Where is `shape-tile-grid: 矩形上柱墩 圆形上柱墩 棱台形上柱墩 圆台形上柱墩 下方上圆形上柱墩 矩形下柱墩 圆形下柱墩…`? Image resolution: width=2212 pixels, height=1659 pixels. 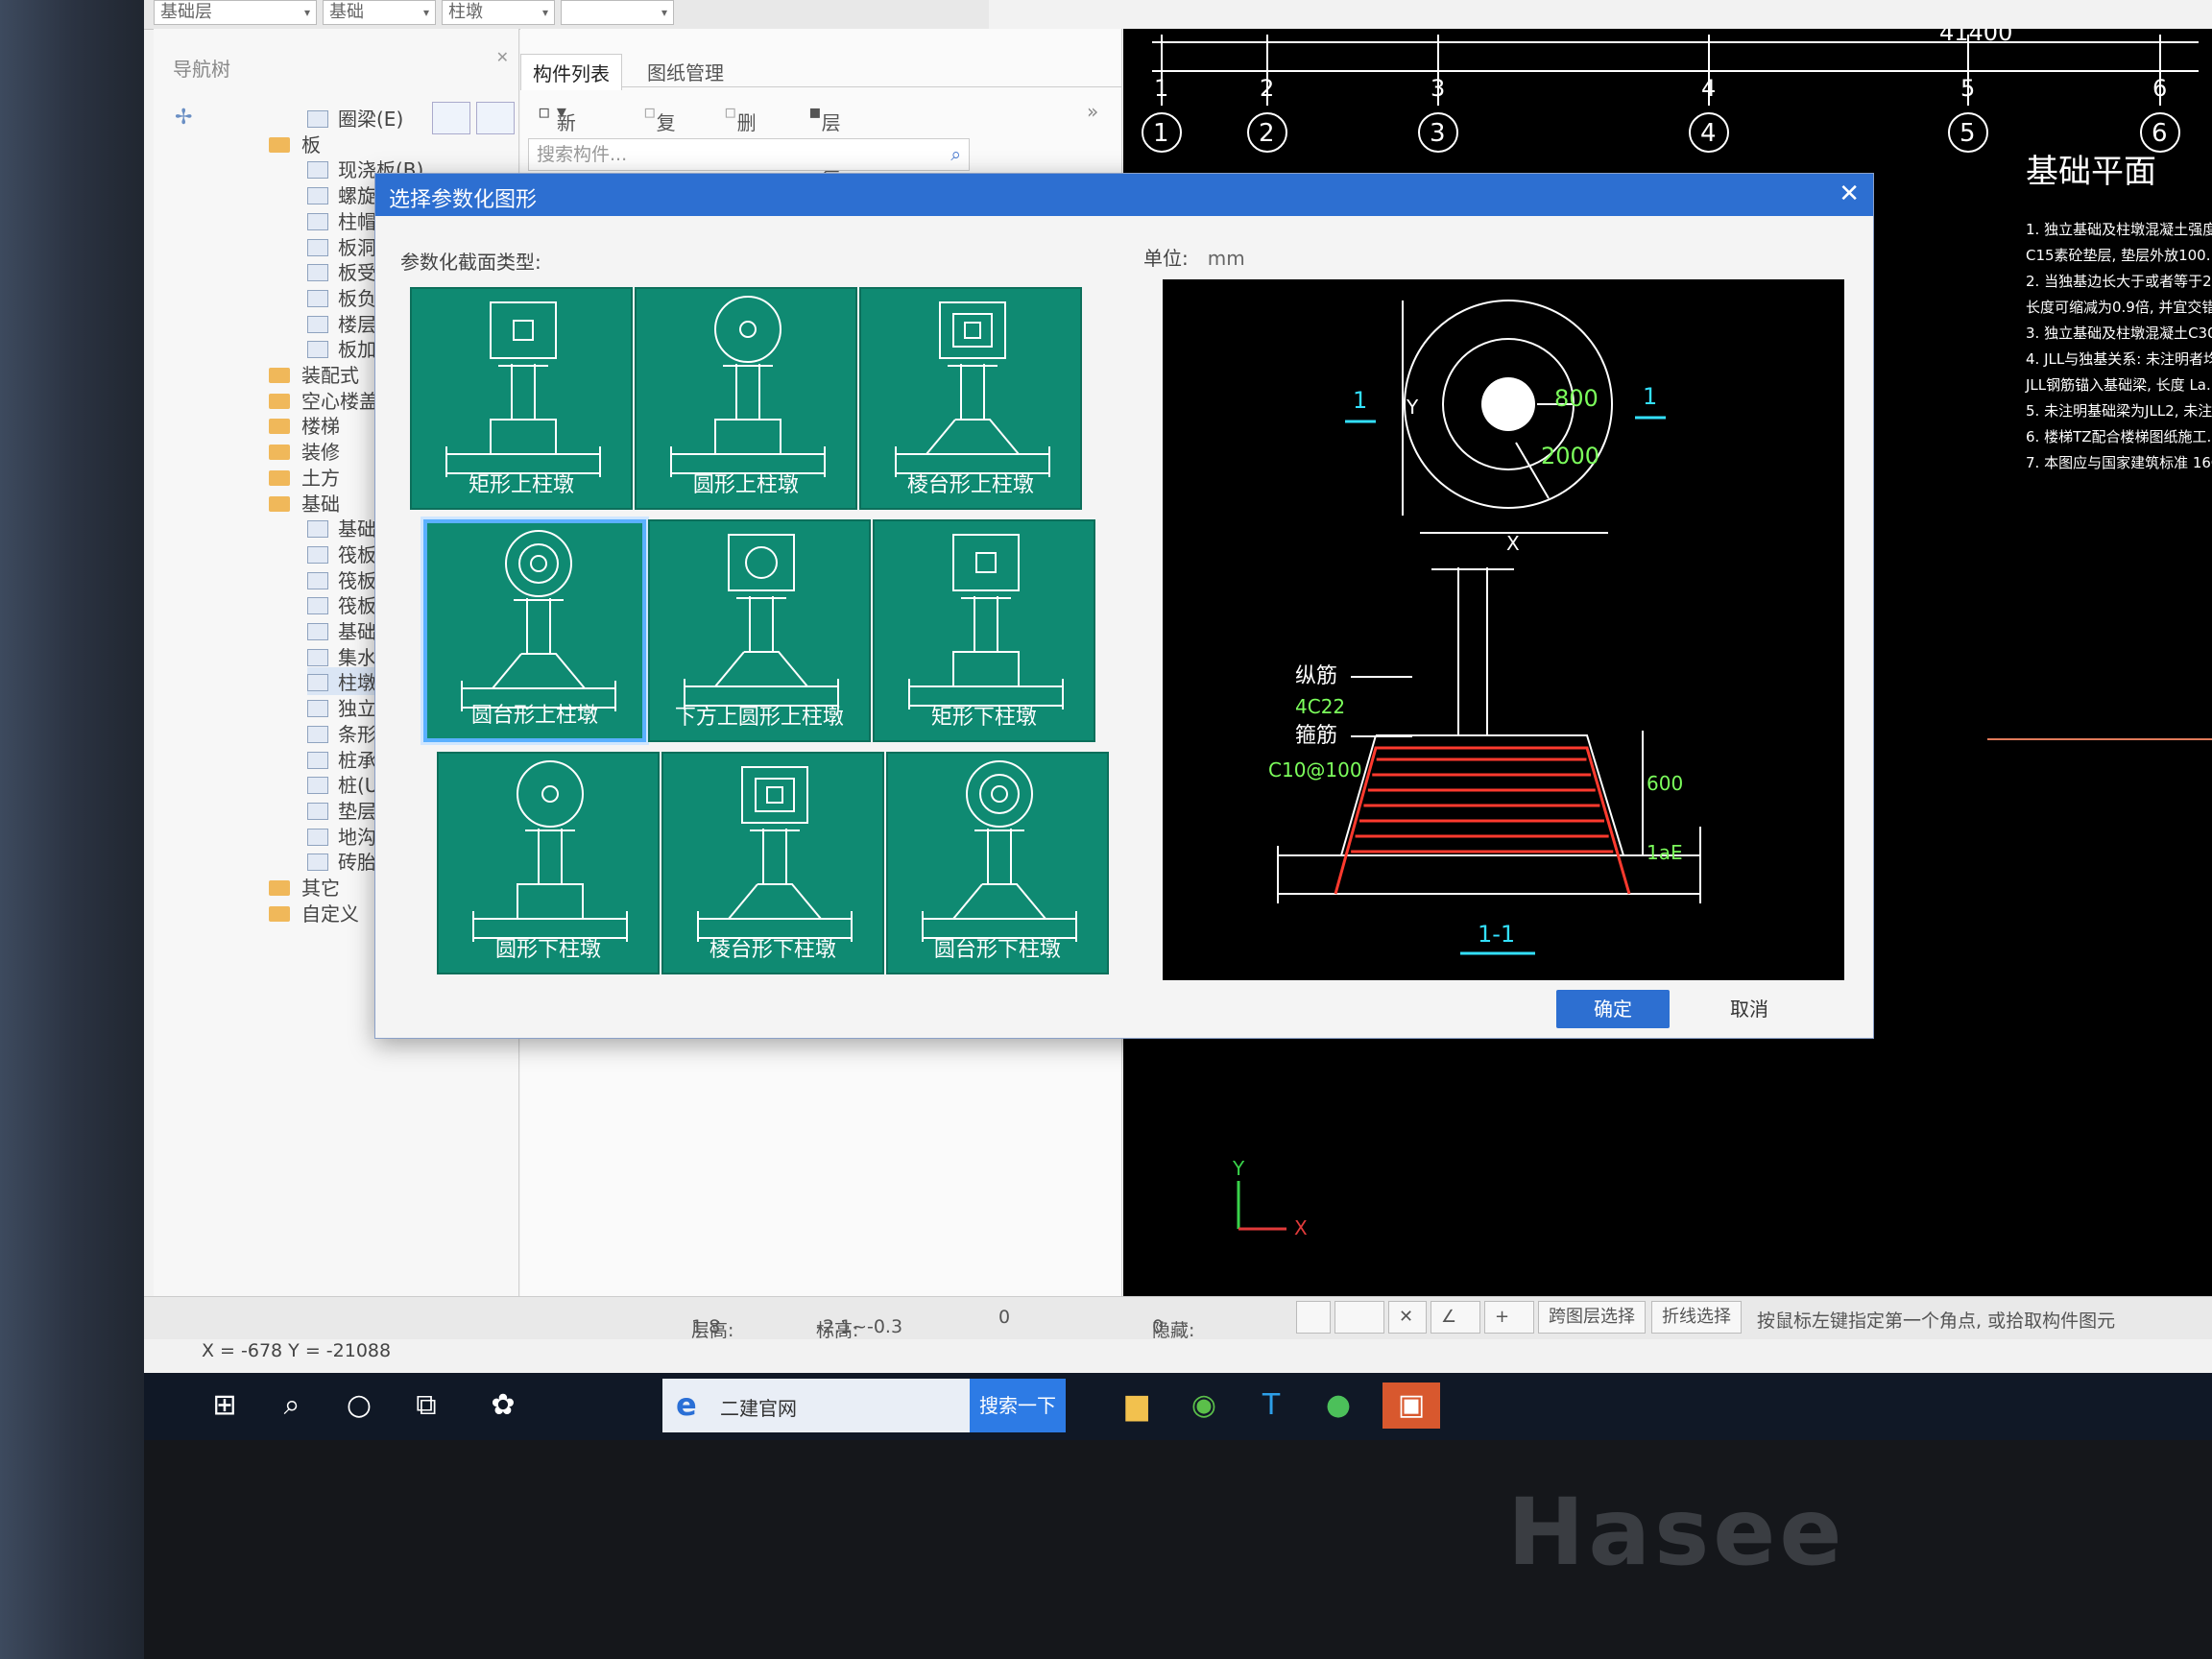
shape-tile-grid: 矩形上柱墩 圆形上柱墩 棱台形上柱墩 圆台形上柱墩 下方上圆形上柱墩 矩形下柱墩 圆形下柱墩… is located at coordinates (775, 642).